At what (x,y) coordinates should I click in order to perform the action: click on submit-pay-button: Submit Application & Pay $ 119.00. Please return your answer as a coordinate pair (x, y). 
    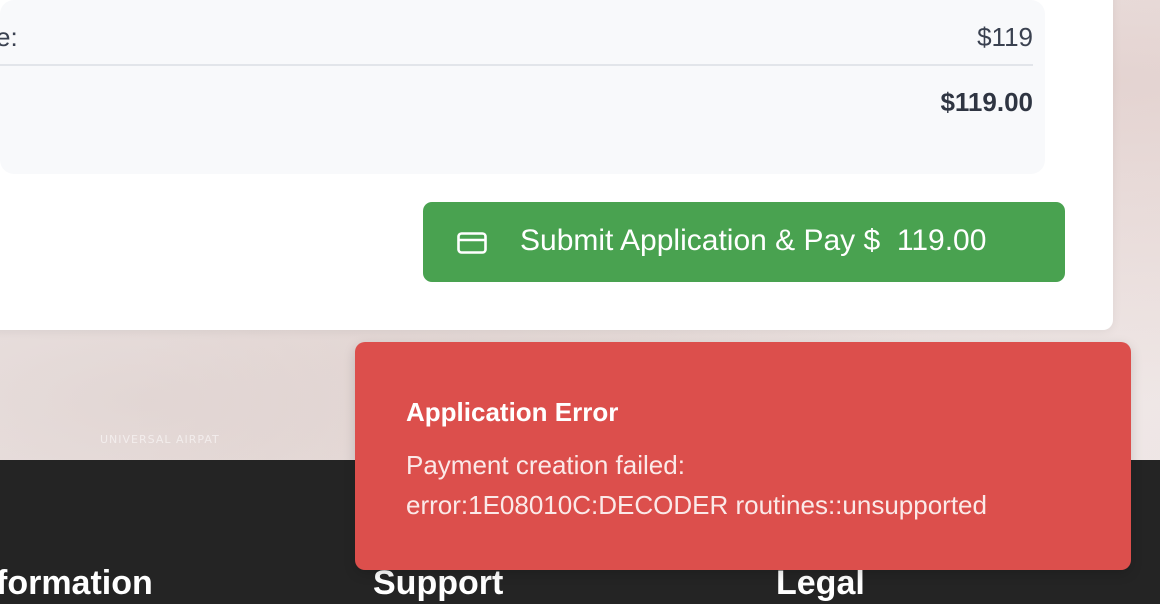
    Looking at the image, I should click on (744, 242).